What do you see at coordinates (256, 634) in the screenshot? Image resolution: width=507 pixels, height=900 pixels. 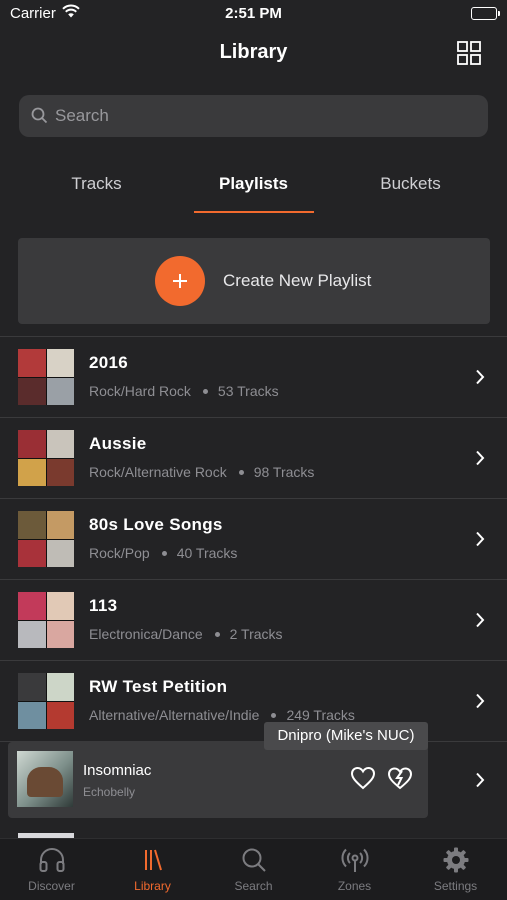 I see `playlist-track-count: 2 Tracks` at bounding box center [256, 634].